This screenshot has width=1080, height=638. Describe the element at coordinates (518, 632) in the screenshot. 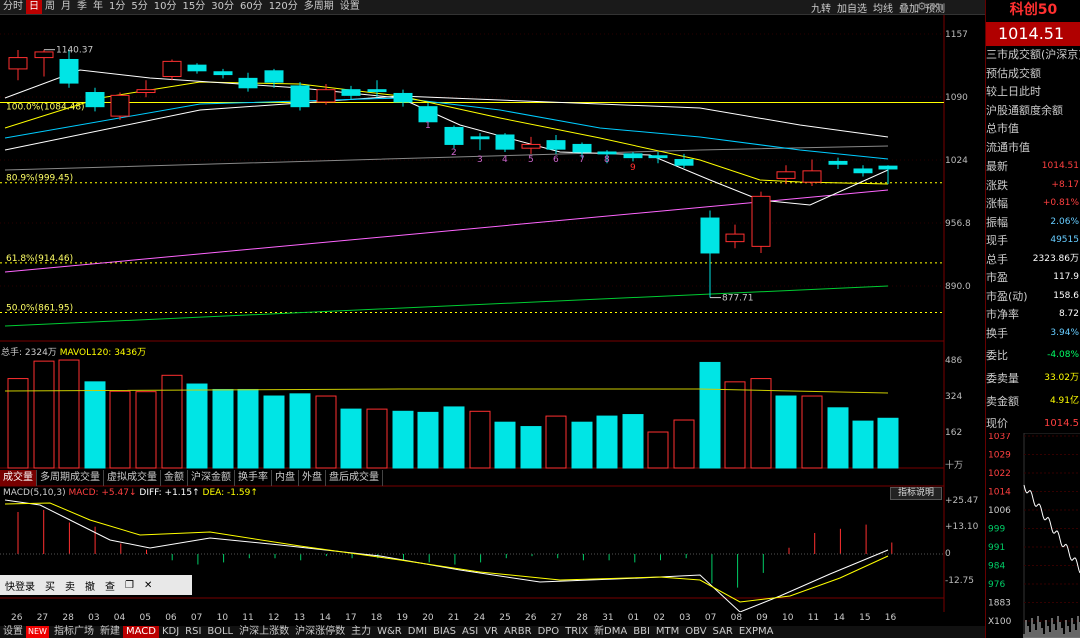

I see `bottom-tab-15: ARBR` at that location.